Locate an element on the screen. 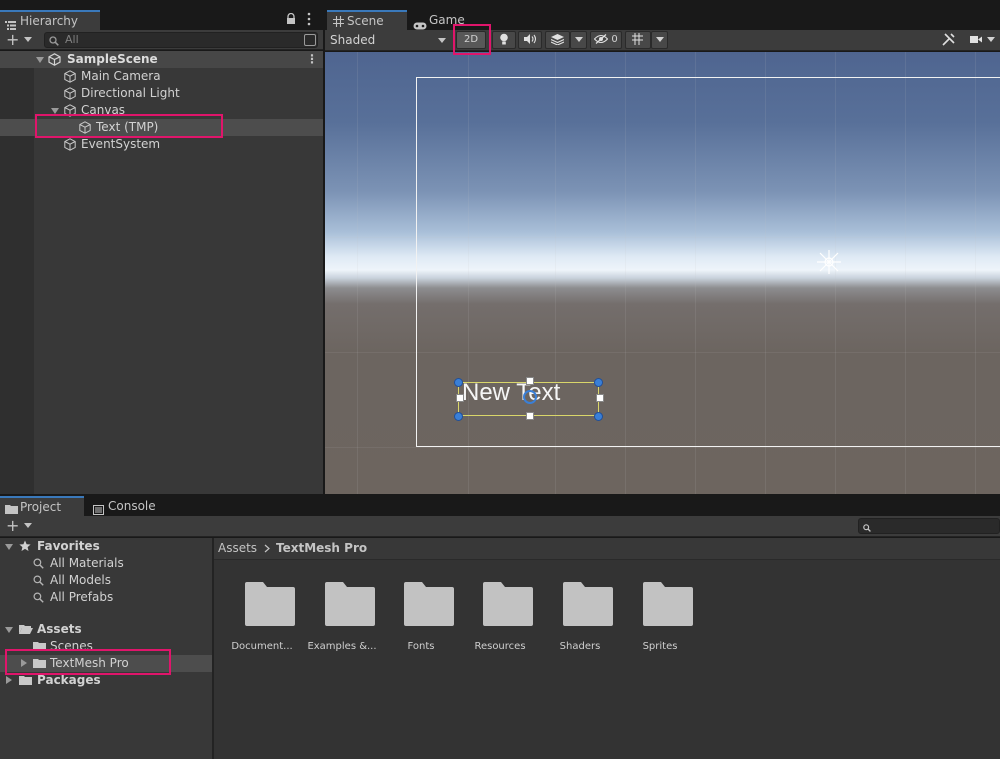 This screenshot has height=759, width=1000. effects-dropdown-button is located at coordinates (578, 40).